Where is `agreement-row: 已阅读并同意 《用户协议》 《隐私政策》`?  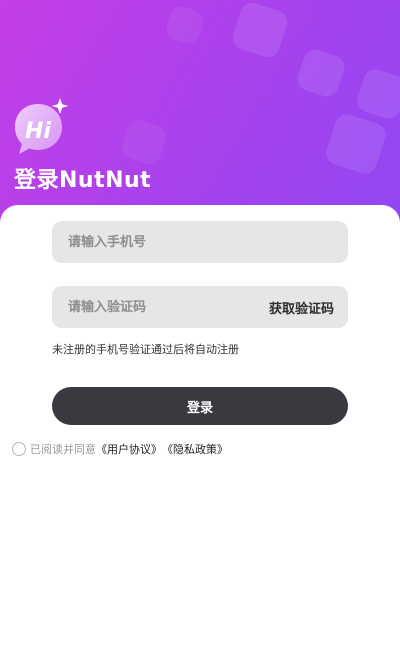 agreement-row: 已阅读并同意 《用户协议》 《隐私政策》 is located at coordinates (120, 449).